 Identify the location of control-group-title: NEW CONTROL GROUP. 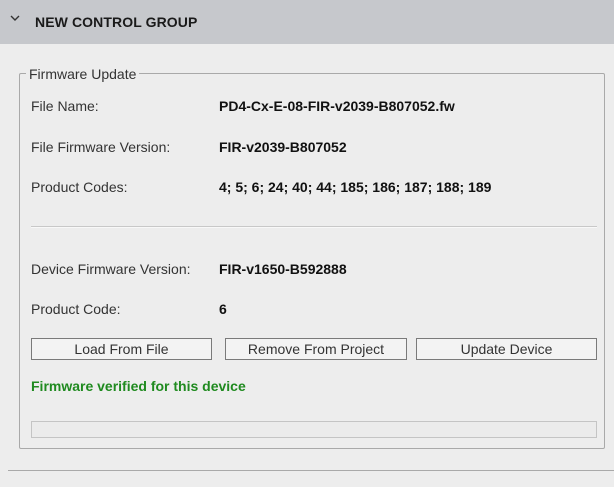
(116, 22).